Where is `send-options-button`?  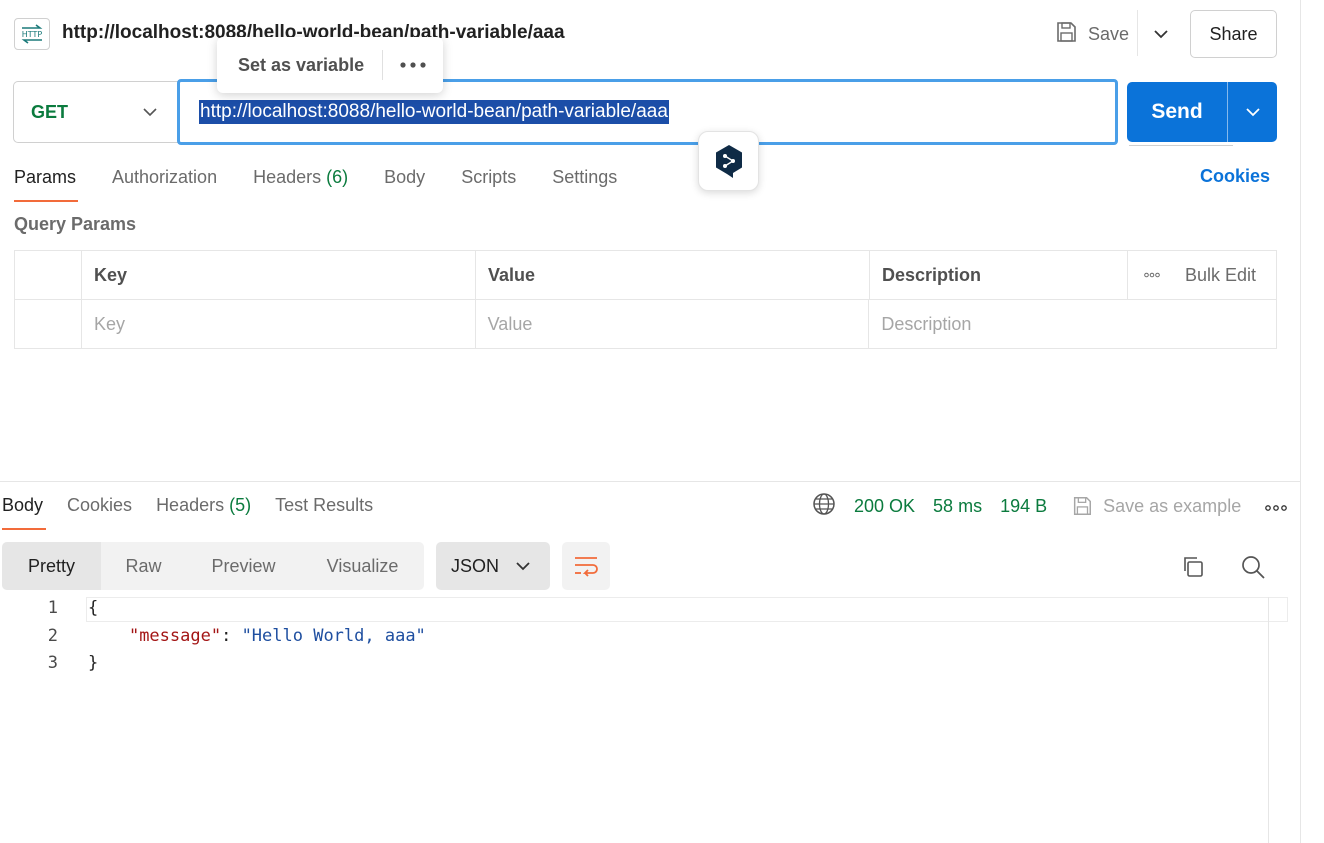
send-options-button is located at coordinates (1252, 112).